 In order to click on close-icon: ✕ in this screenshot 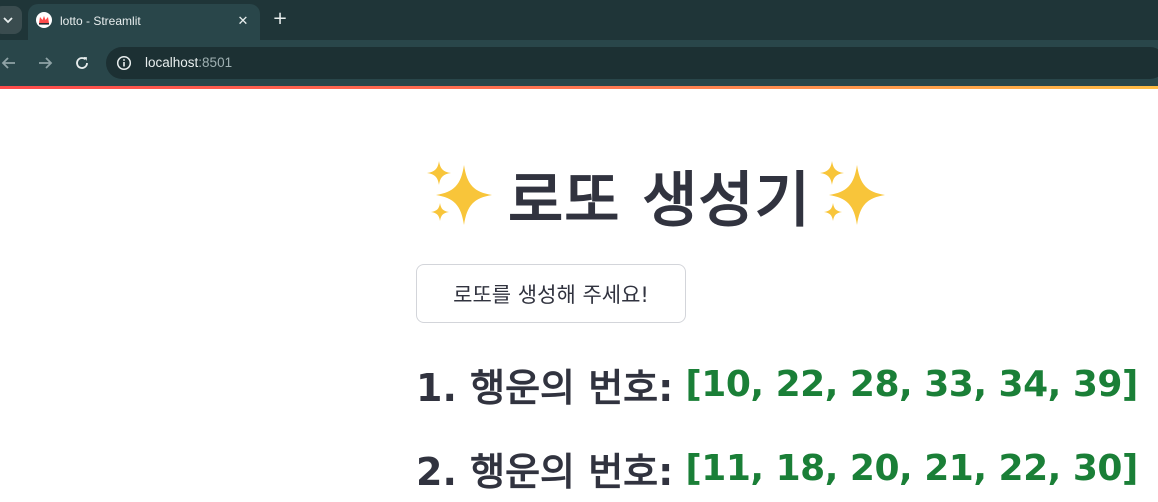, I will do `click(243, 21)`.